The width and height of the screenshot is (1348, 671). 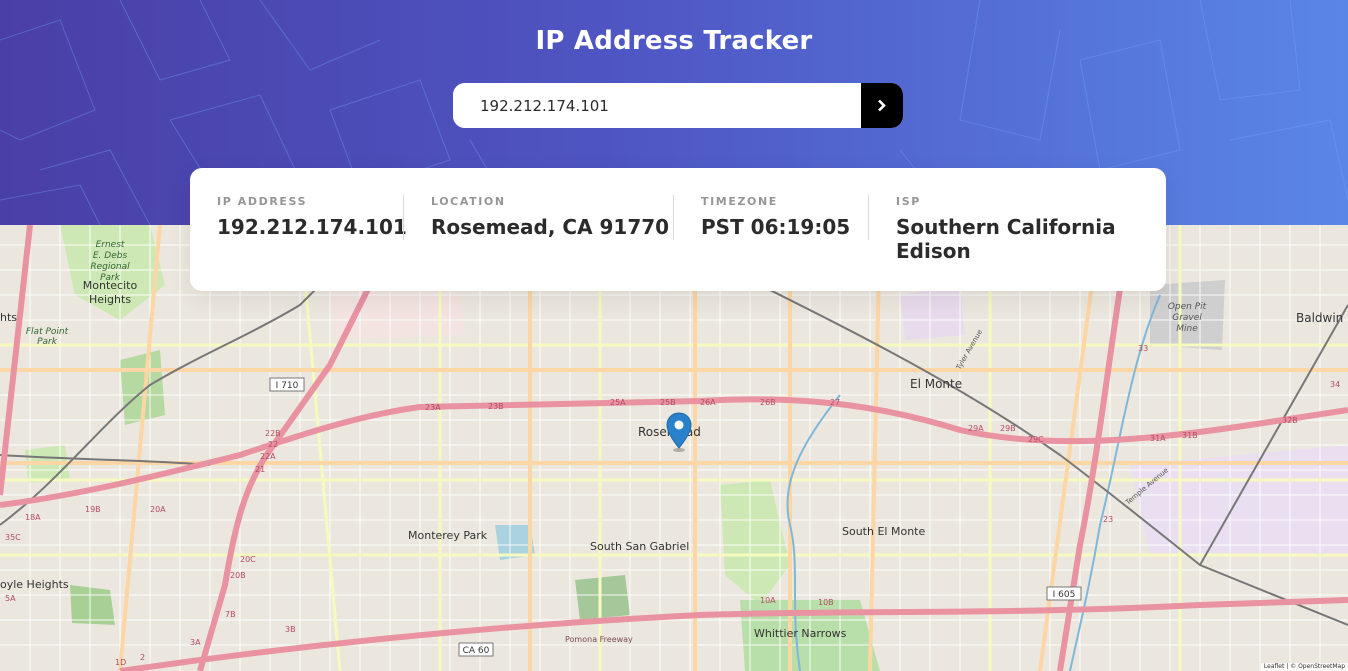 What do you see at coordinates (883, 531) in the screenshot?
I see `place-label: South El Monte` at bounding box center [883, 531].